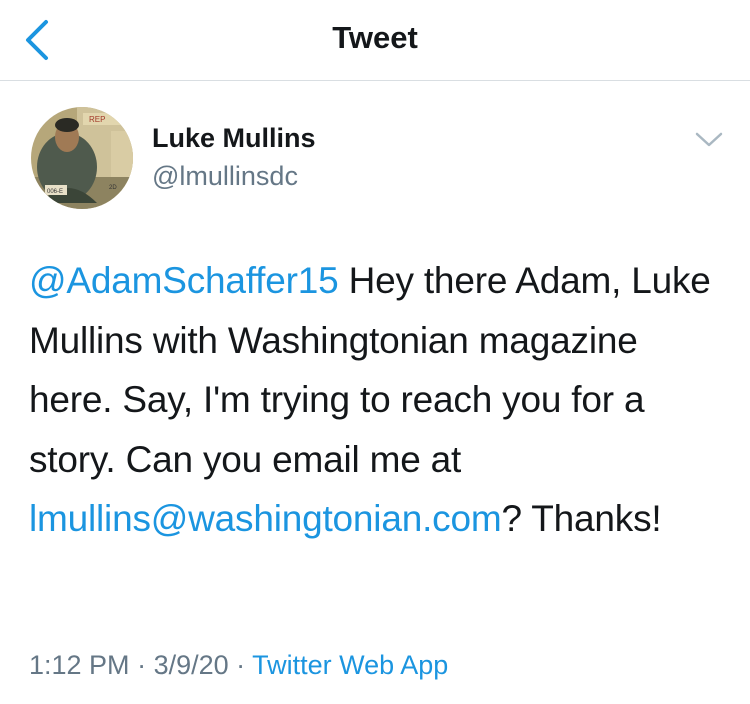 This screenshot has height=704, width=750. What do you see at coordinates (184, 280) in the screenshot?
I see `mention-link: @AdamSchaffer15` at bounding box center [184, 280].